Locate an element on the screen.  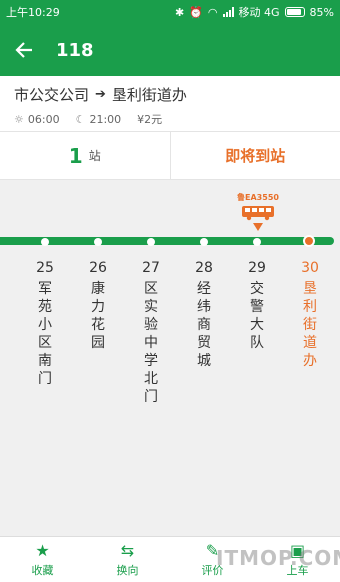
route-origin: 市公交公司 is located at coordinates (52, 95).